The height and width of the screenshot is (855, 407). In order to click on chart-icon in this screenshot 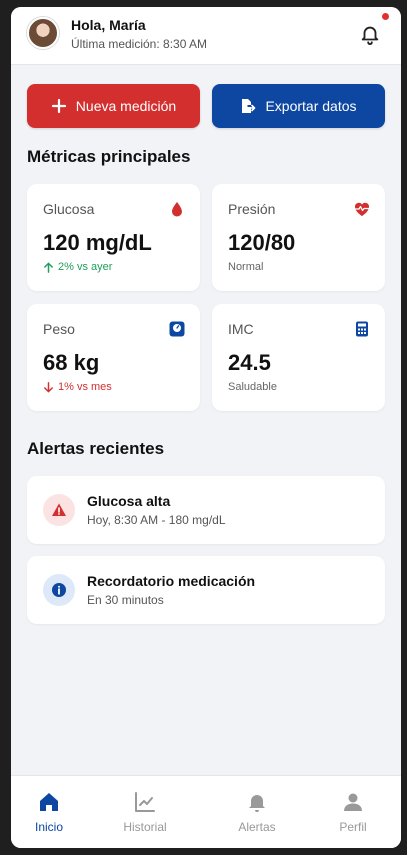, I will do `click(145, 802)`.